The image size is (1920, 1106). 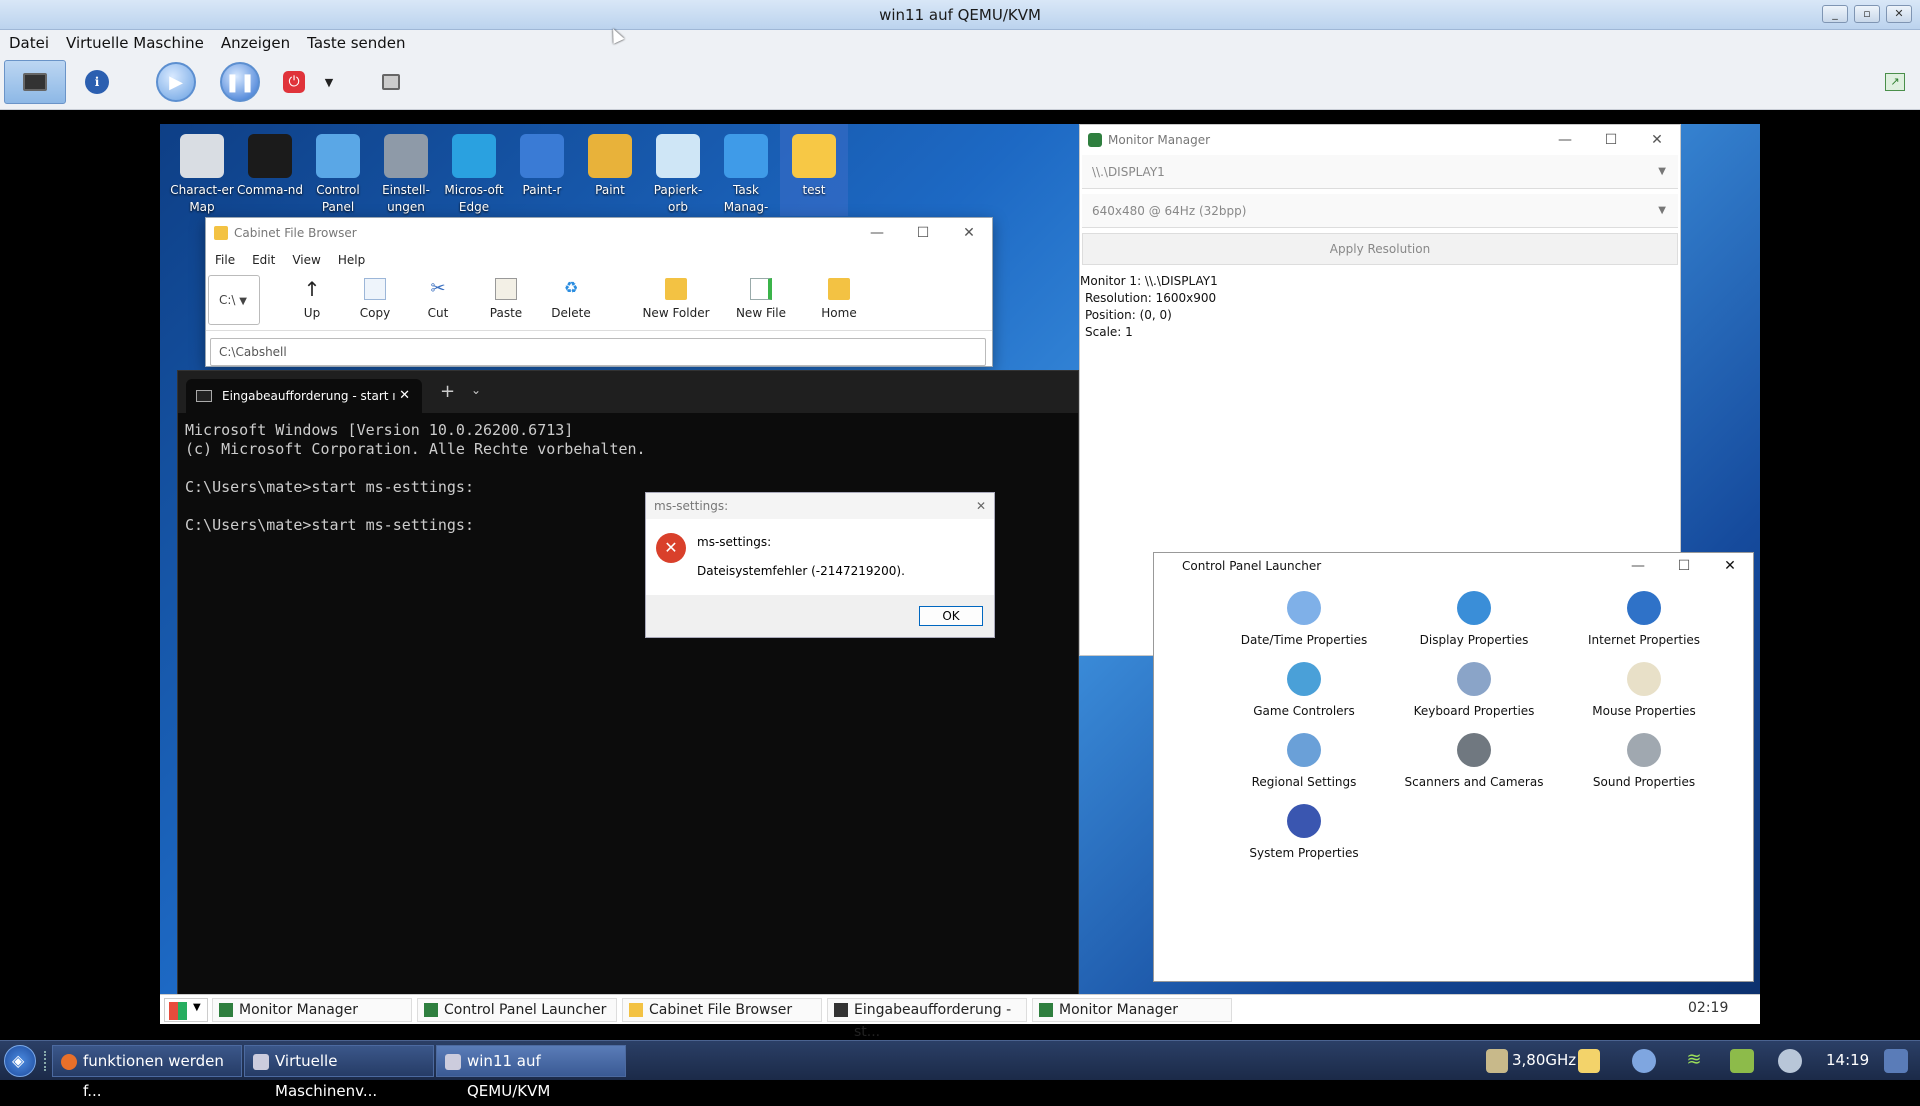 What do you see at coordinates (506, 289) in the screenshot?
I see `clipboard-icon` at bounding box center [506, 289].